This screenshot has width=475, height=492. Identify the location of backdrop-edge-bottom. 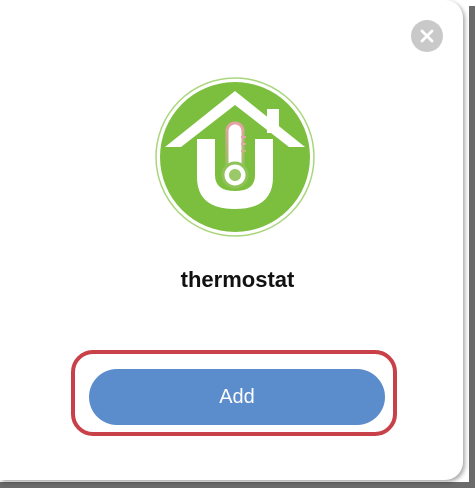
(237, 485).